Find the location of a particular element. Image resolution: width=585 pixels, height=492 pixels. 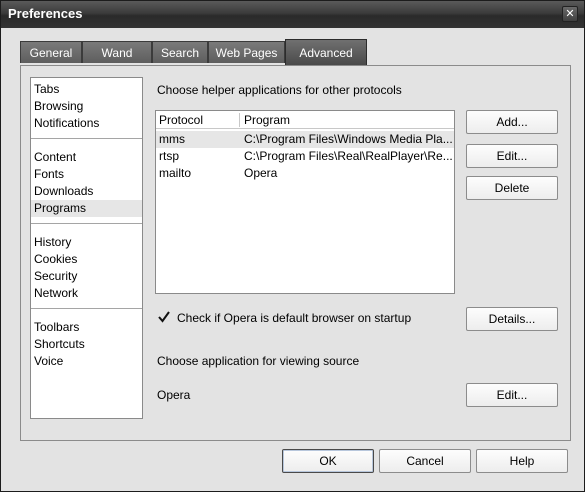

window-title: Preferences is located at coordinates (45, 13).